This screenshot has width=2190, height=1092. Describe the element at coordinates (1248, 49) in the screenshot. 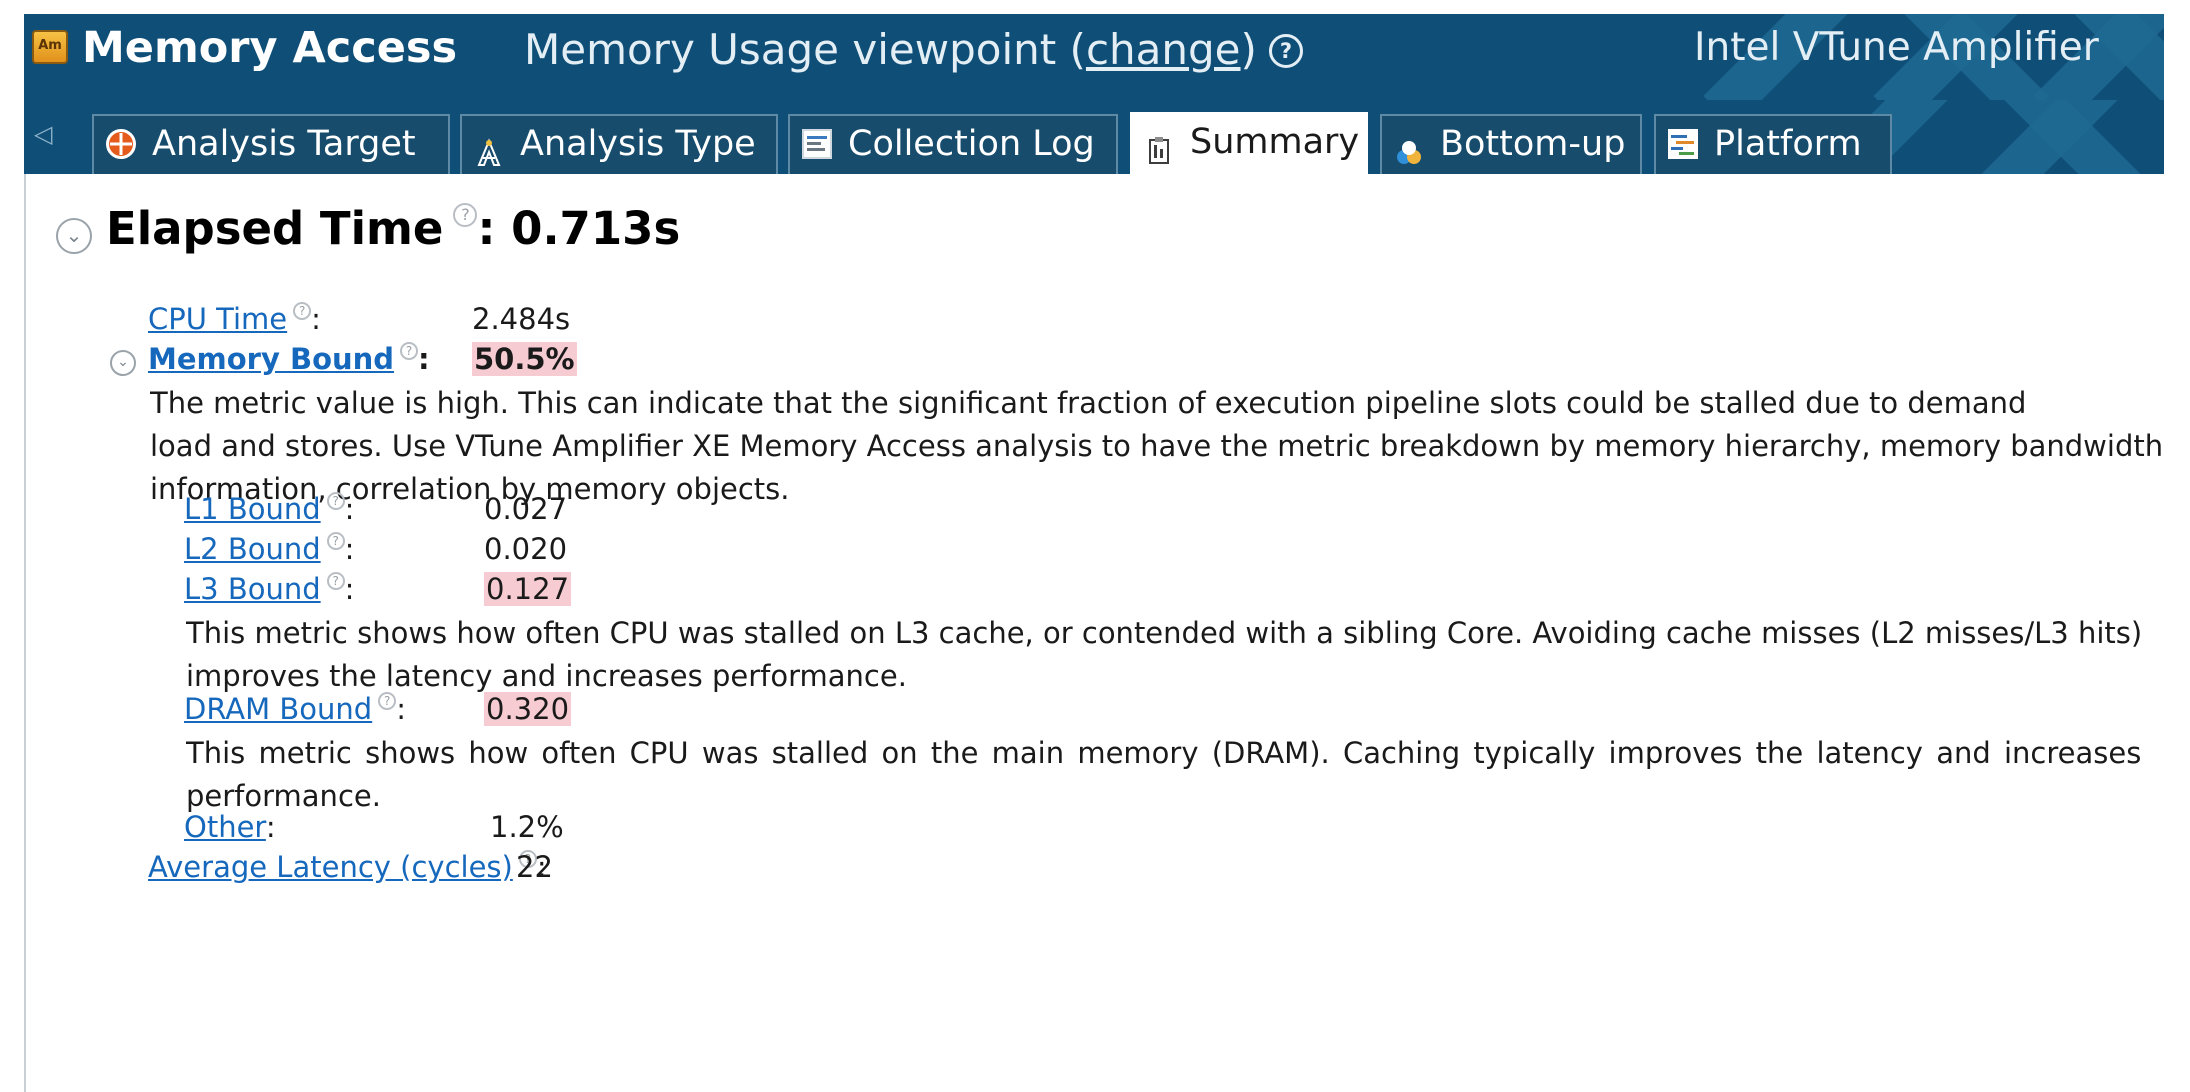

I see `viewpoint-close: )` at that location.